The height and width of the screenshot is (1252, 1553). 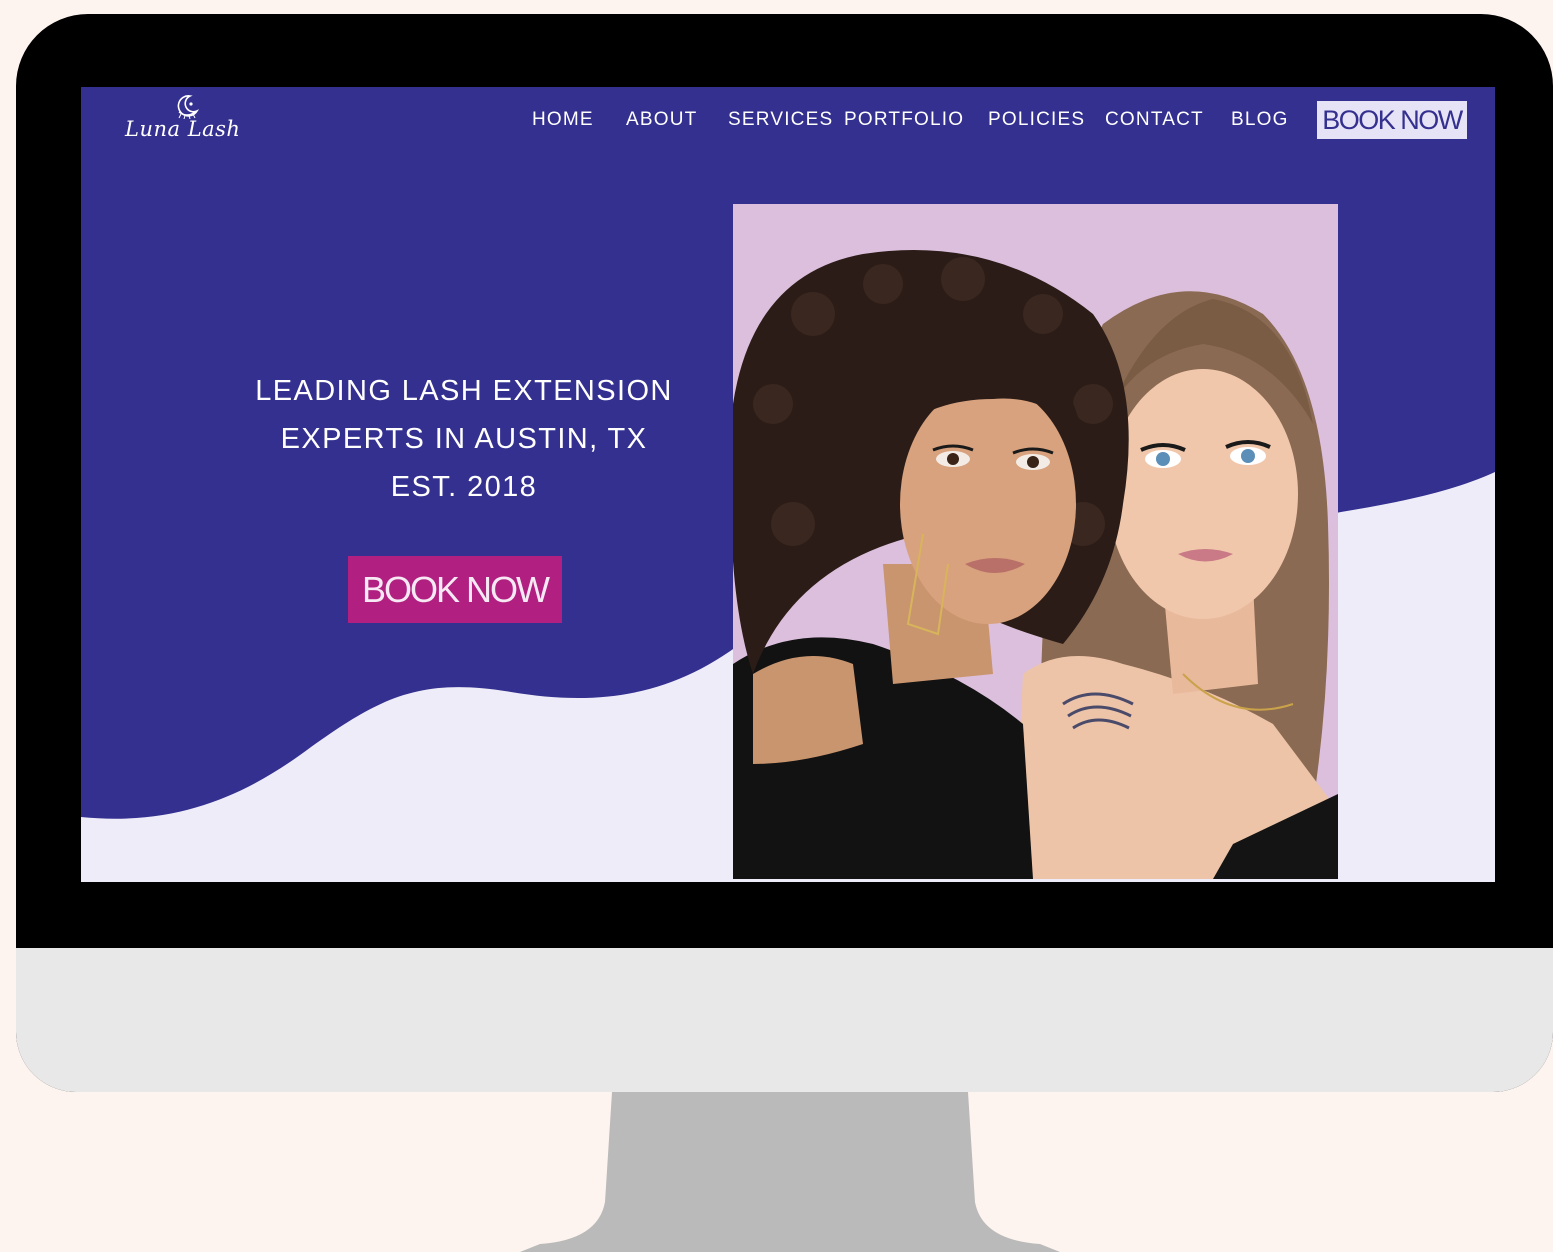 I want to click on nav-item-home: HOME, so click(x=563, y=120).